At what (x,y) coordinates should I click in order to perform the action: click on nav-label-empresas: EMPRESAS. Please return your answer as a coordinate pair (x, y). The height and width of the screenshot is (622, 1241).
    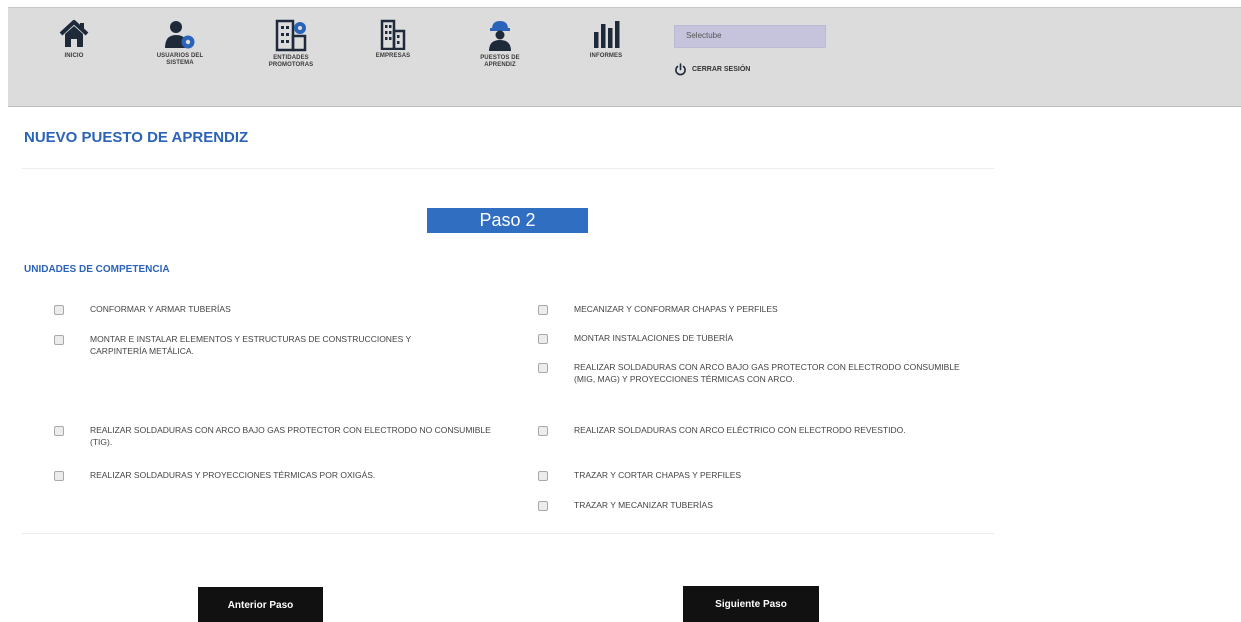
    Looking at the image, I should click on (393, 56).